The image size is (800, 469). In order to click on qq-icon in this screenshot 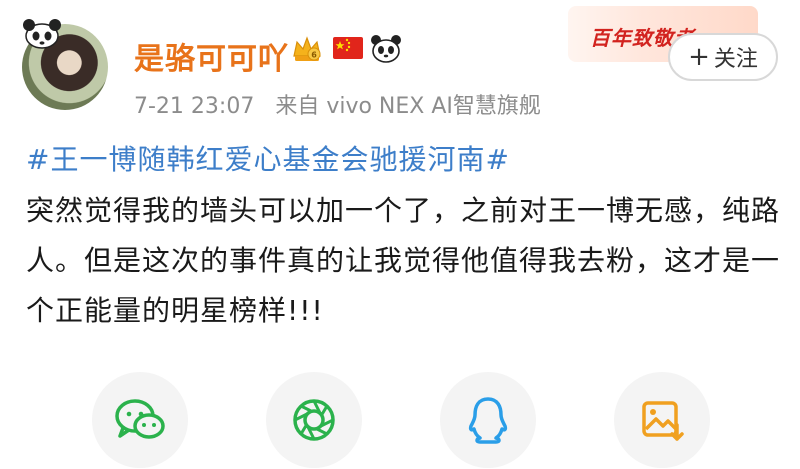, I will do `click(488, 420)`.